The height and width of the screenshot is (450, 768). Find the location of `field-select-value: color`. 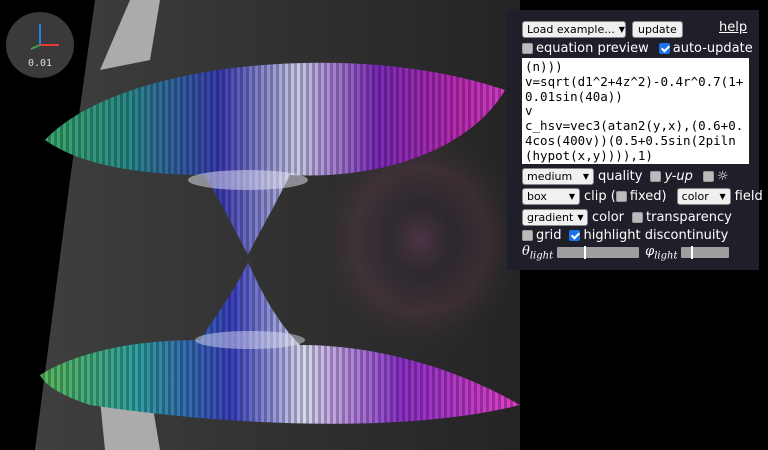

field-select-value: color is located at coordinates (695, 196).